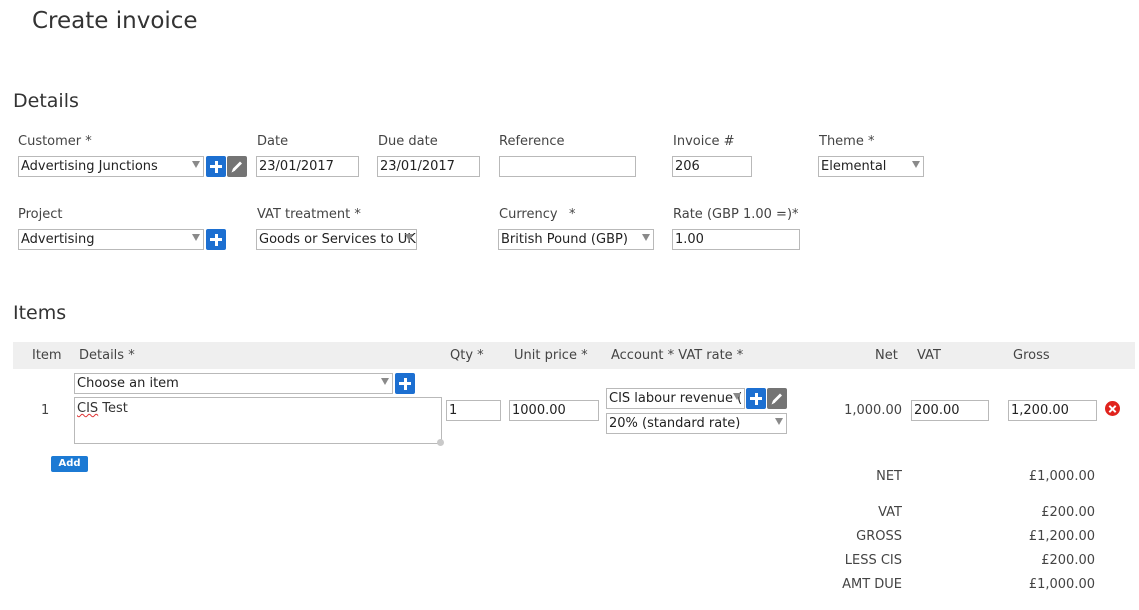 The width and height of the screenshot is (1139, 610). I want to click on customer-label: Customer *, so click(55, 141).